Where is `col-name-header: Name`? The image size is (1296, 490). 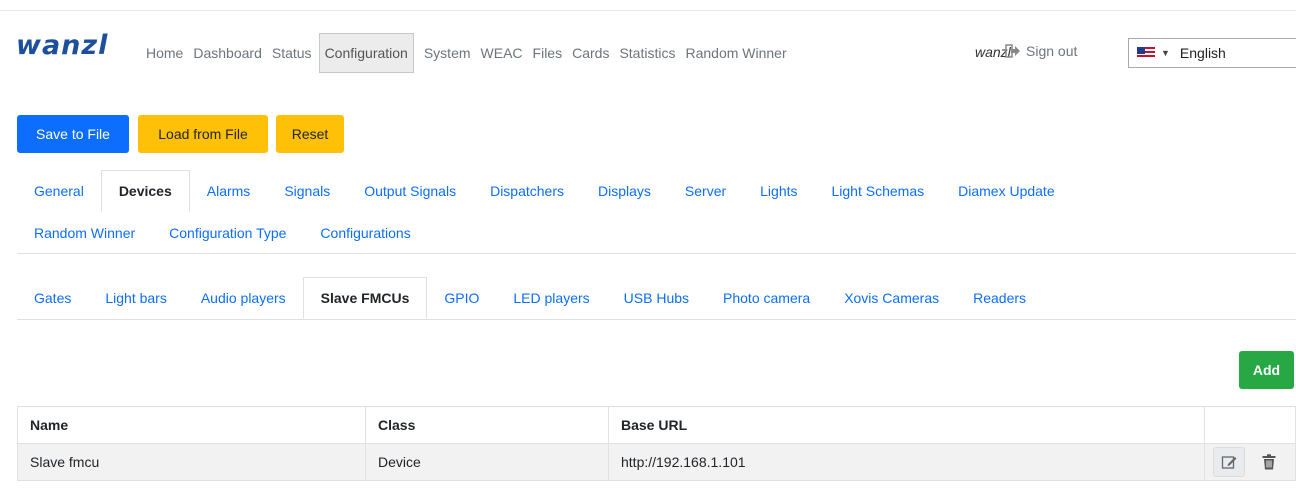 col-name-header: Name is located at coordinates (191, 425).